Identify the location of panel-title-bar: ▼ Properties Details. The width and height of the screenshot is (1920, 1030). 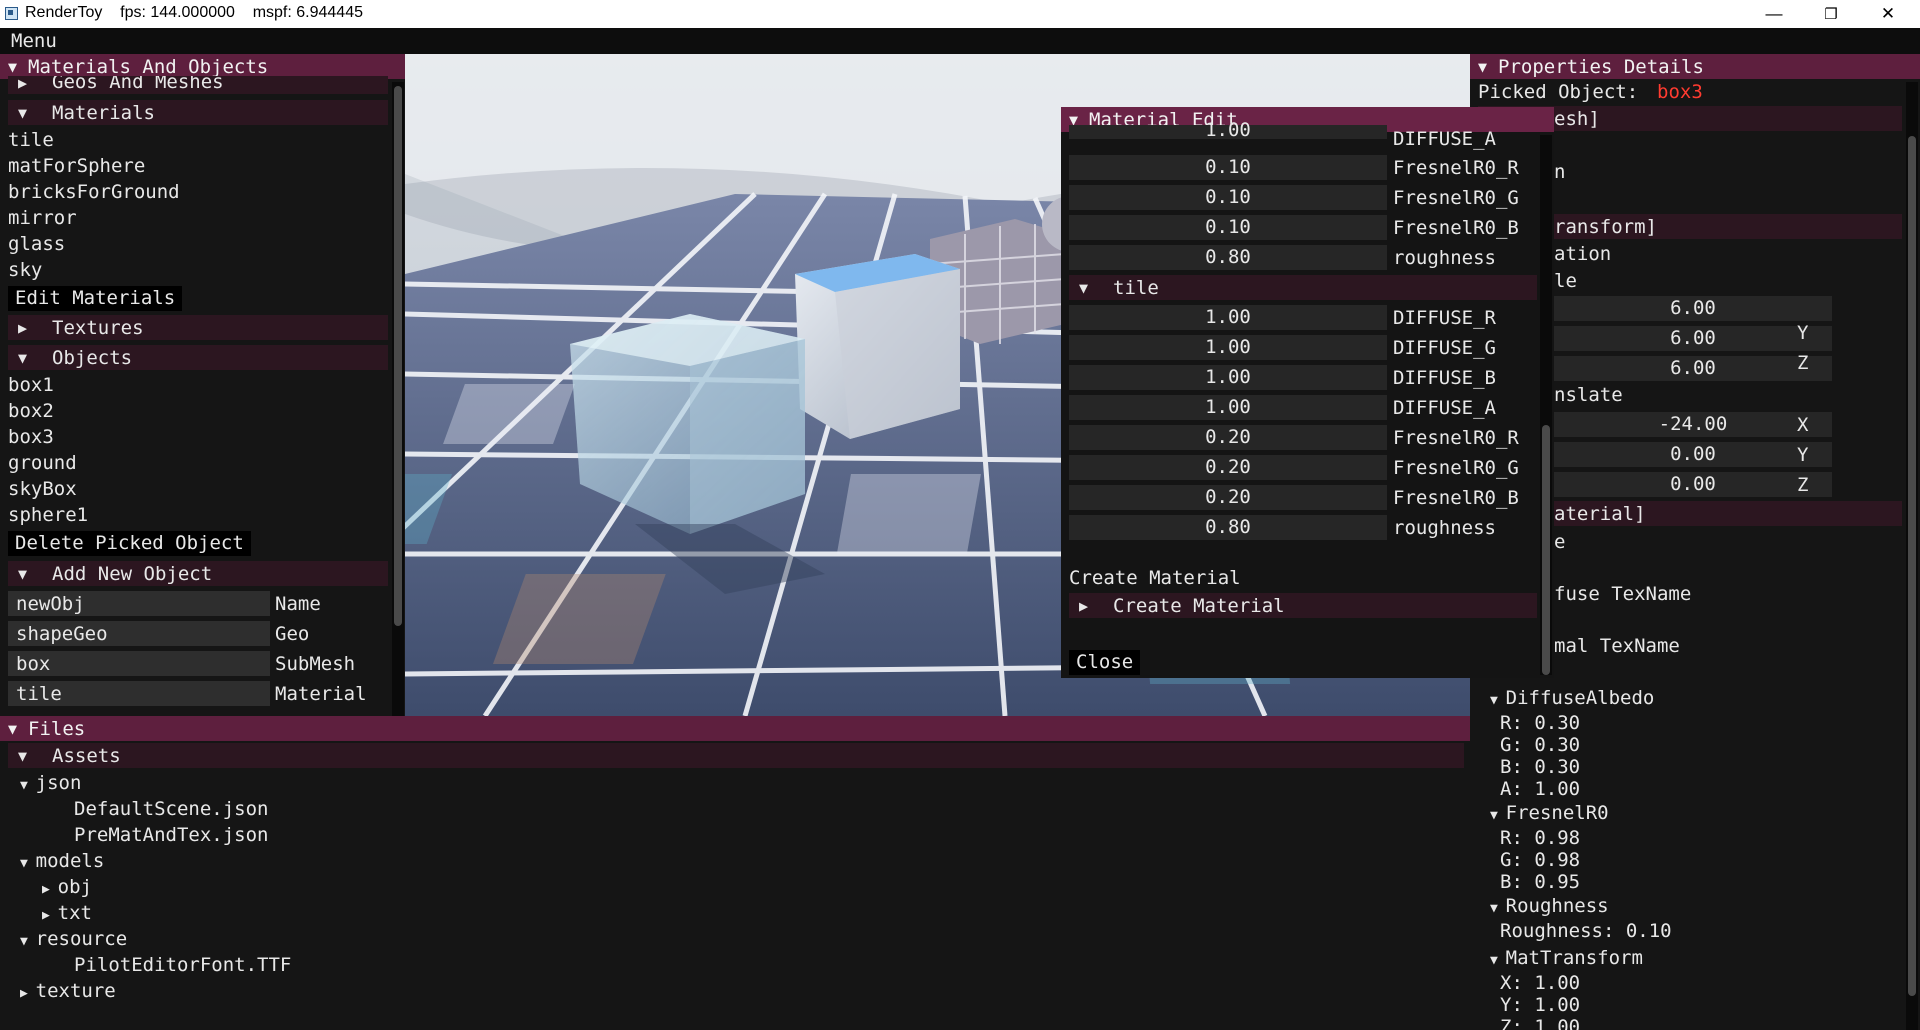
(1695, 66).